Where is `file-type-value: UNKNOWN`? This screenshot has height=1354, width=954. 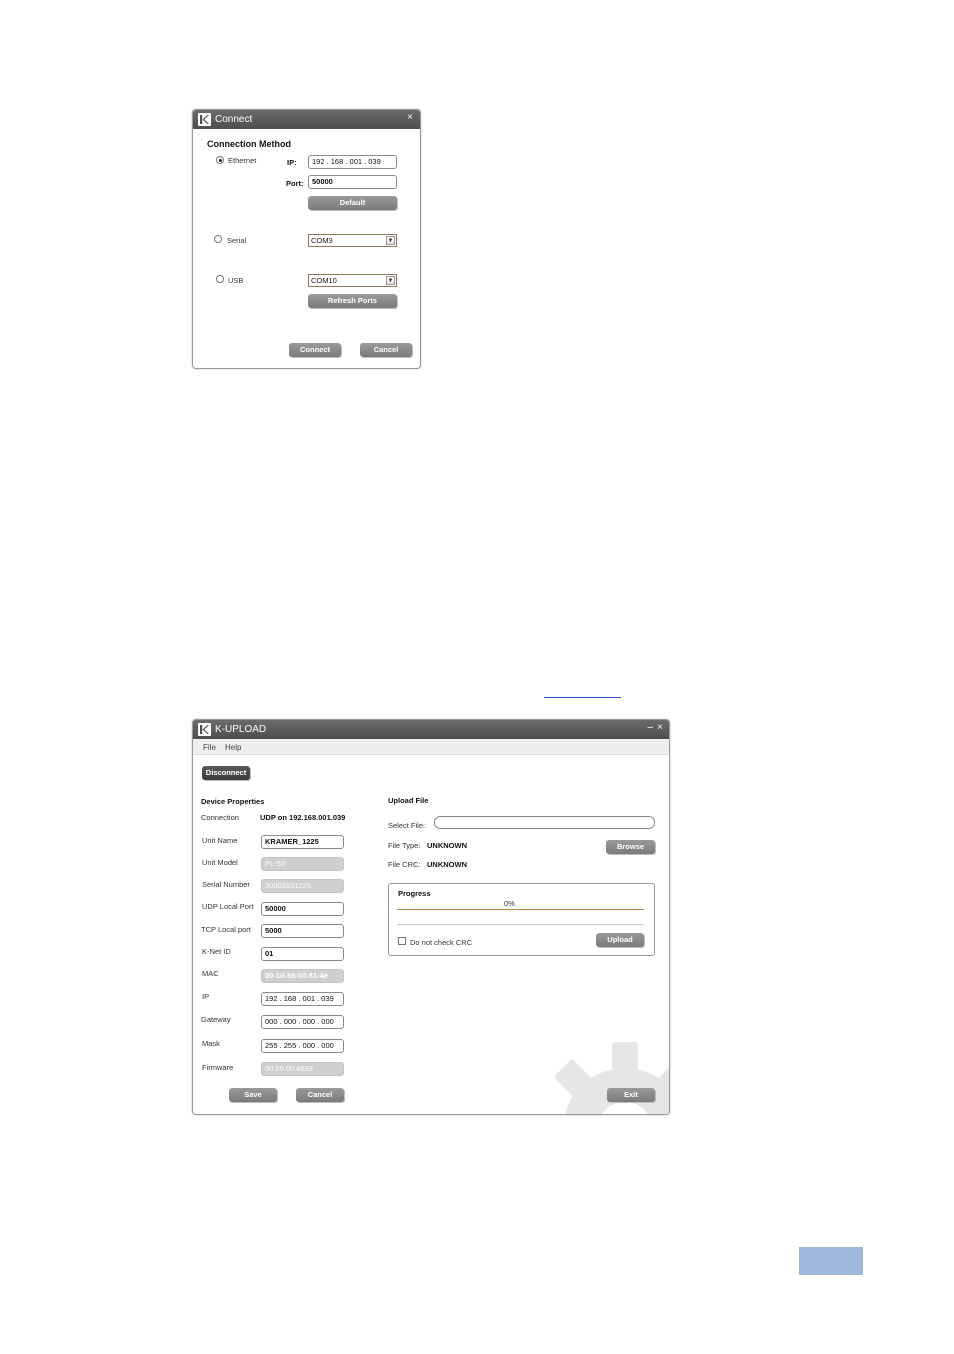
file-type-value: UNKNOWN is located at coordinates (447, 845).